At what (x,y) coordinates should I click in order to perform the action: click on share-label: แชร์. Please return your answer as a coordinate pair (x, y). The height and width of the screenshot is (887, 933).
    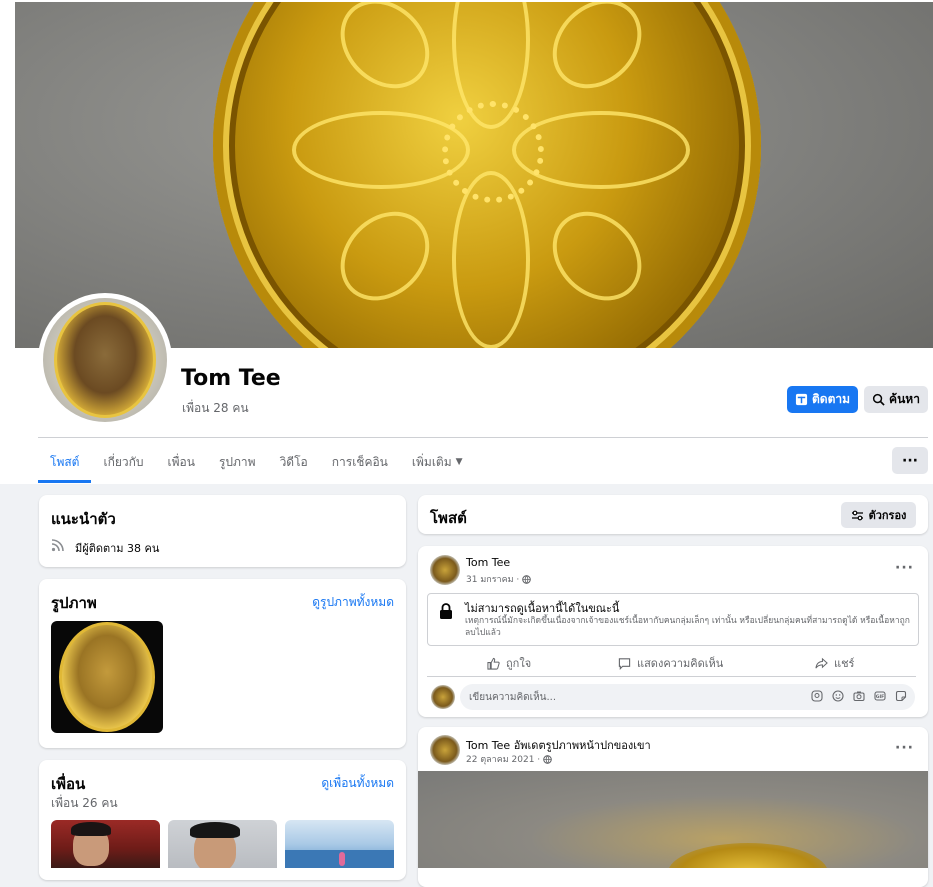
    Looking at the image, I should click on (844, 663).